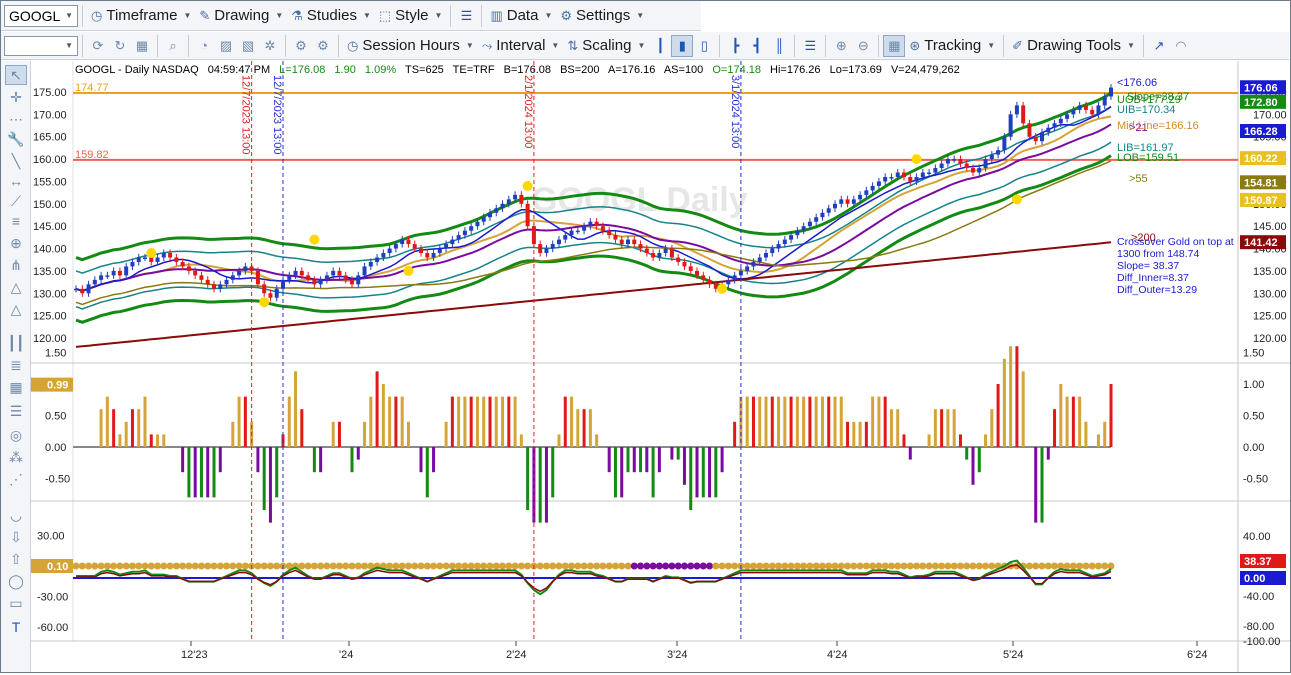 This screenshot has height=675, width=1291. Describe the element at coordinates (16, 181) in the screenshot. I see `ray-tool-icon: ↔` at that location.